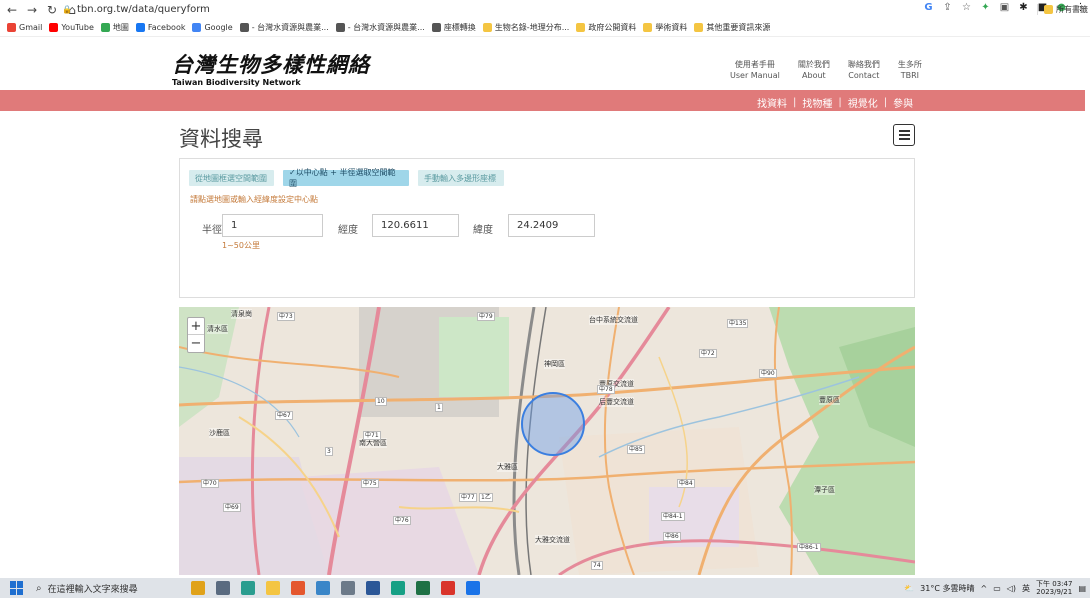 The width and height of the screenshot is (1090, 598). What do you see at coordinates (248, 588) in the screenshot?
I see `edge-icon` at bounding box center [248, 588].